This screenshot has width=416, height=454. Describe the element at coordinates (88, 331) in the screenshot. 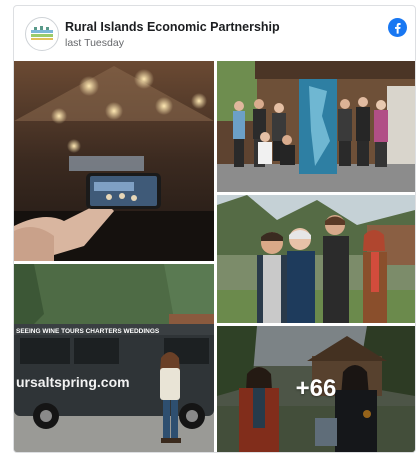

I see `van-banner-text: SEEING WINE TOURS CHARTERS WEDDINGS` at that location.